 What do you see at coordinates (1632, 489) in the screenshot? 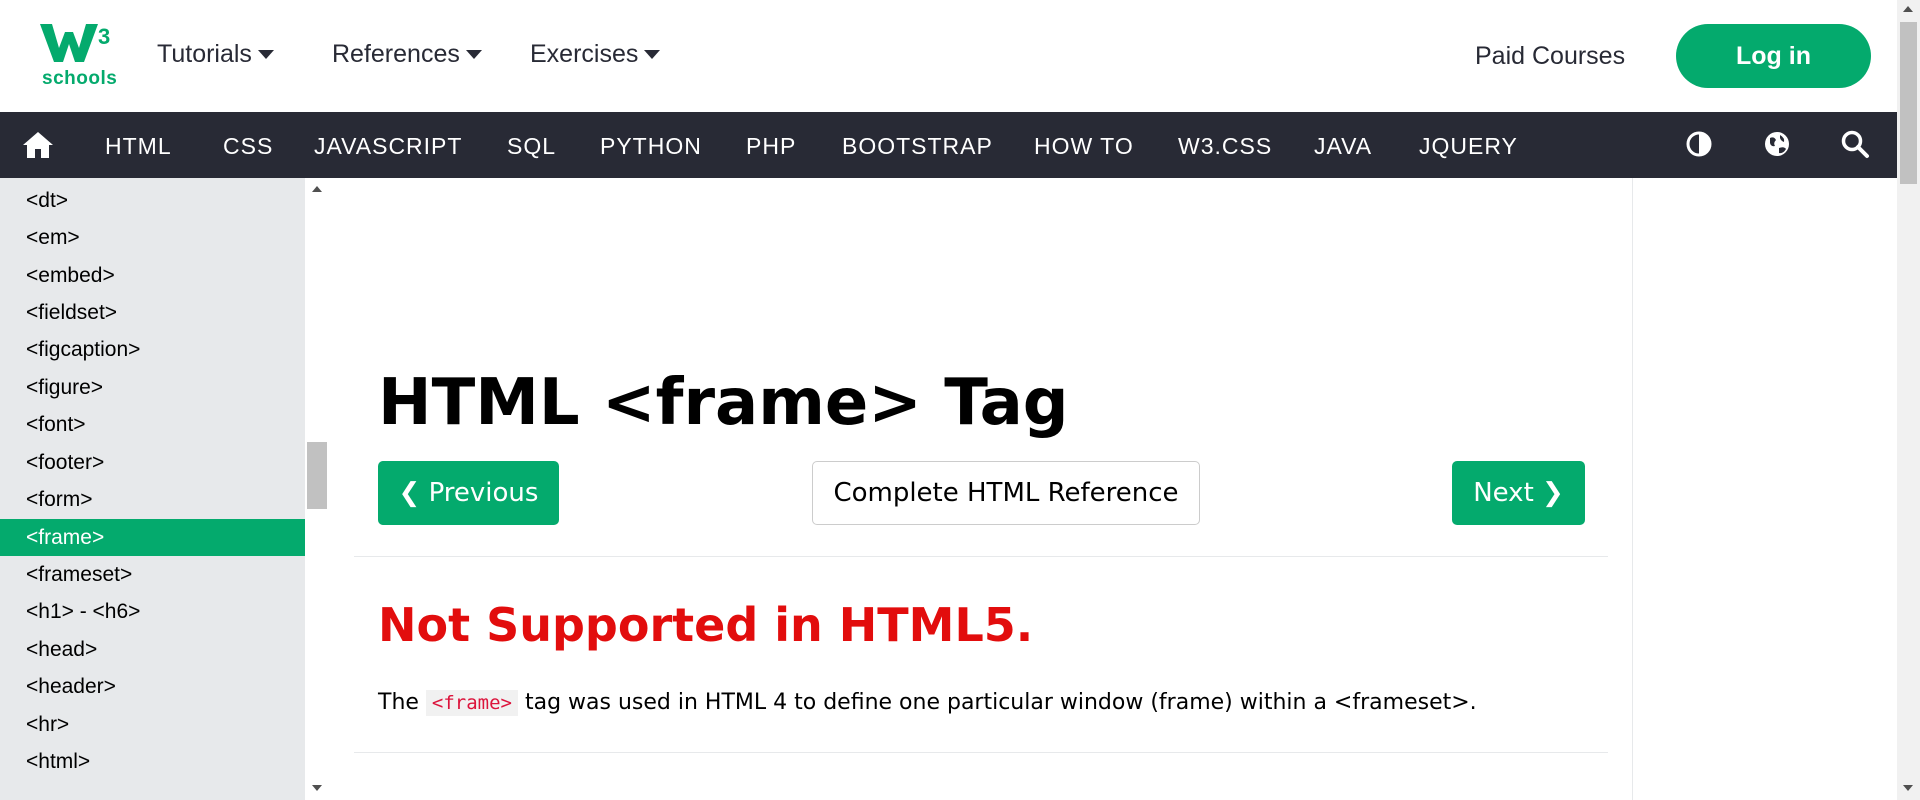
I see `content-divider` at bounding box center [1632, 489].